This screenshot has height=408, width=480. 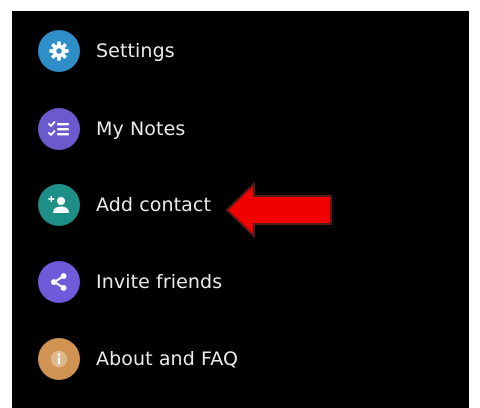 I want to click on menu-item-settings: Settings, so click(x=240, y=51).